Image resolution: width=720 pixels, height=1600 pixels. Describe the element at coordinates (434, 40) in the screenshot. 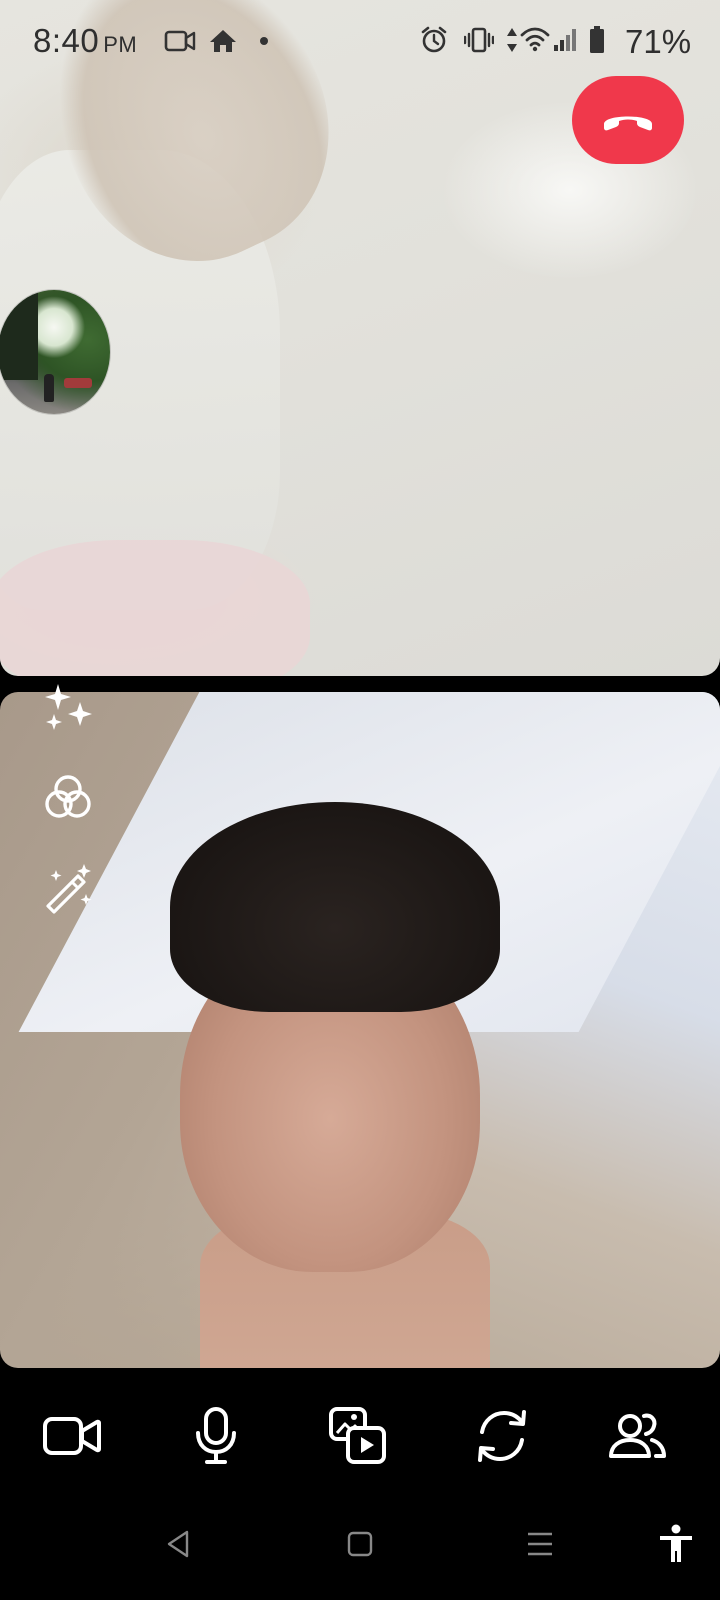

I see `alarm-icon` at that location.